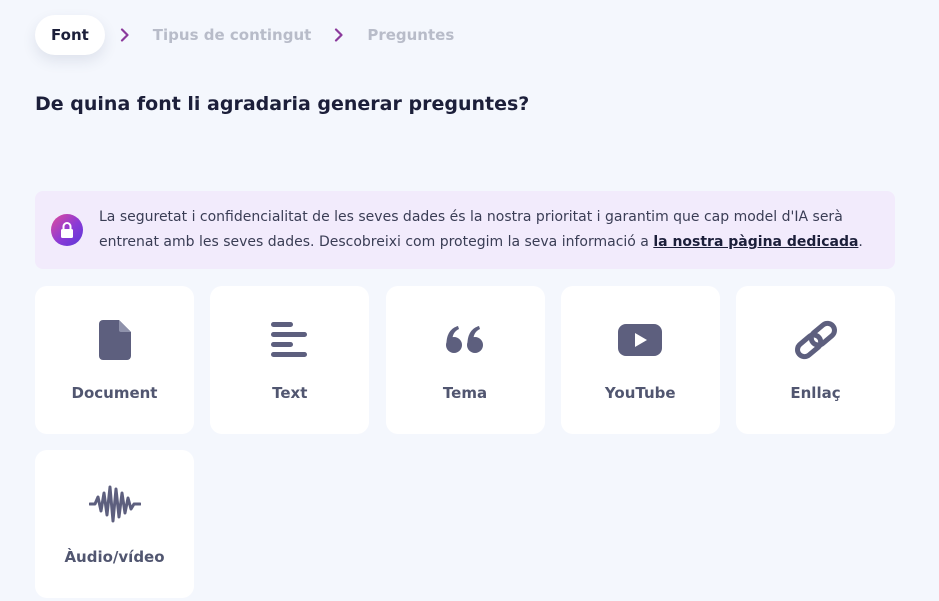 This screenshot has height=601, width=939. What do you see at coordinates (114, 557) in the screenshot?
I see `source-card-label: Àudio/vídeo` at bounding box center [114, 557].